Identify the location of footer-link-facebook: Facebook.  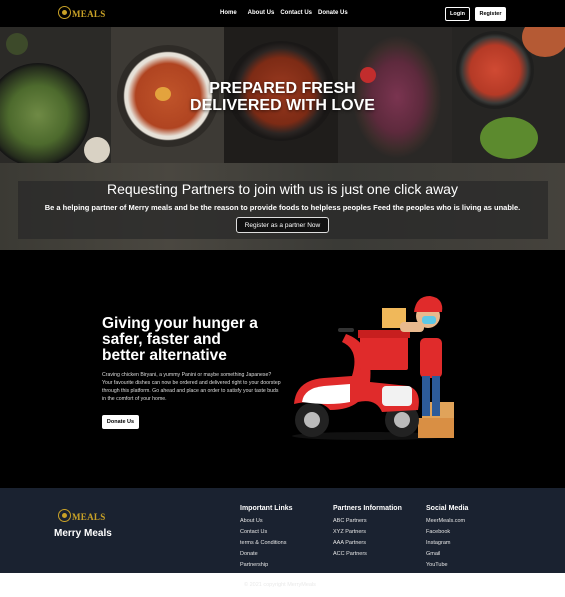
(447, 532).